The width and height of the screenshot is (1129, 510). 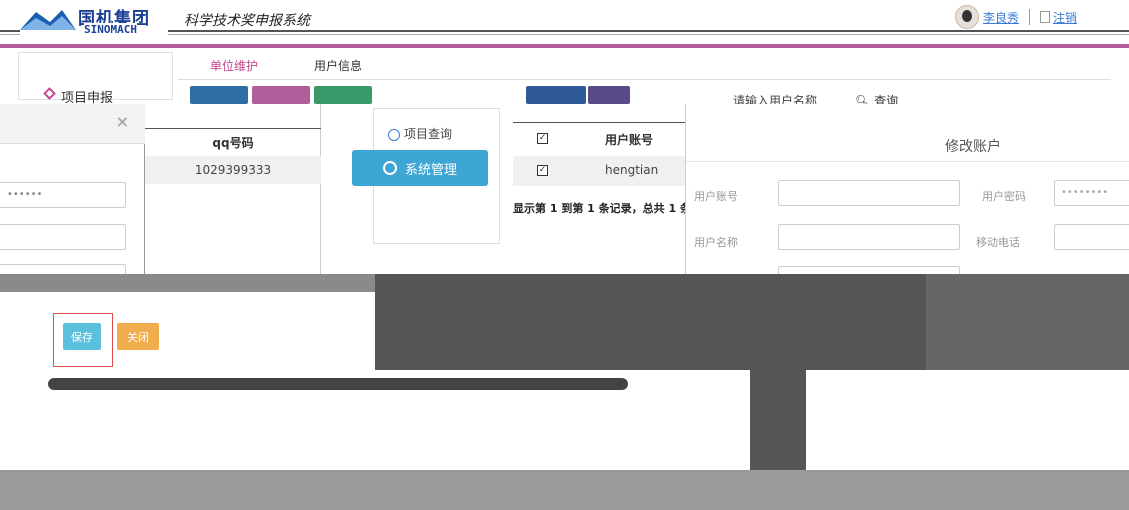 What do you see at coordinates (338, 65) in the screenshot?
I see `tab-user-info: 用户信息` at bounding box center [338, 65].